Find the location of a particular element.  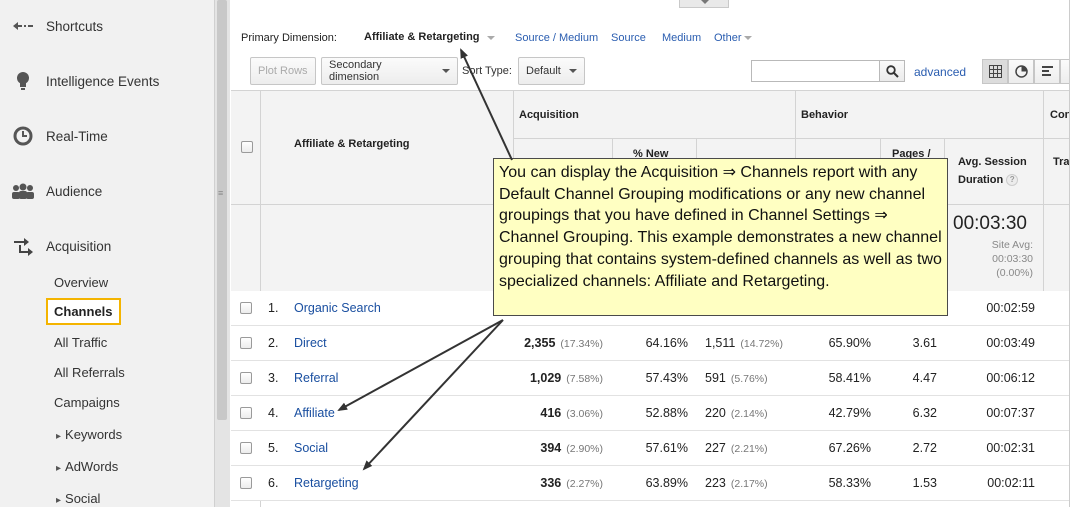

sub-keywords: Keywords is located at coordinates (89, 434).